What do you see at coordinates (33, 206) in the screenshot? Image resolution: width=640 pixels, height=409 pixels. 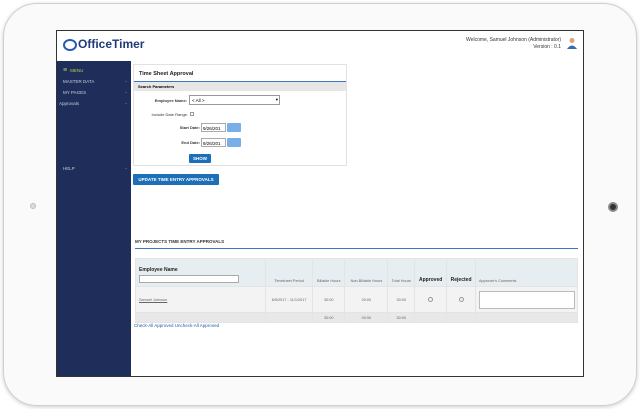 I see `camera-icon` at bounding box center [33, 206].